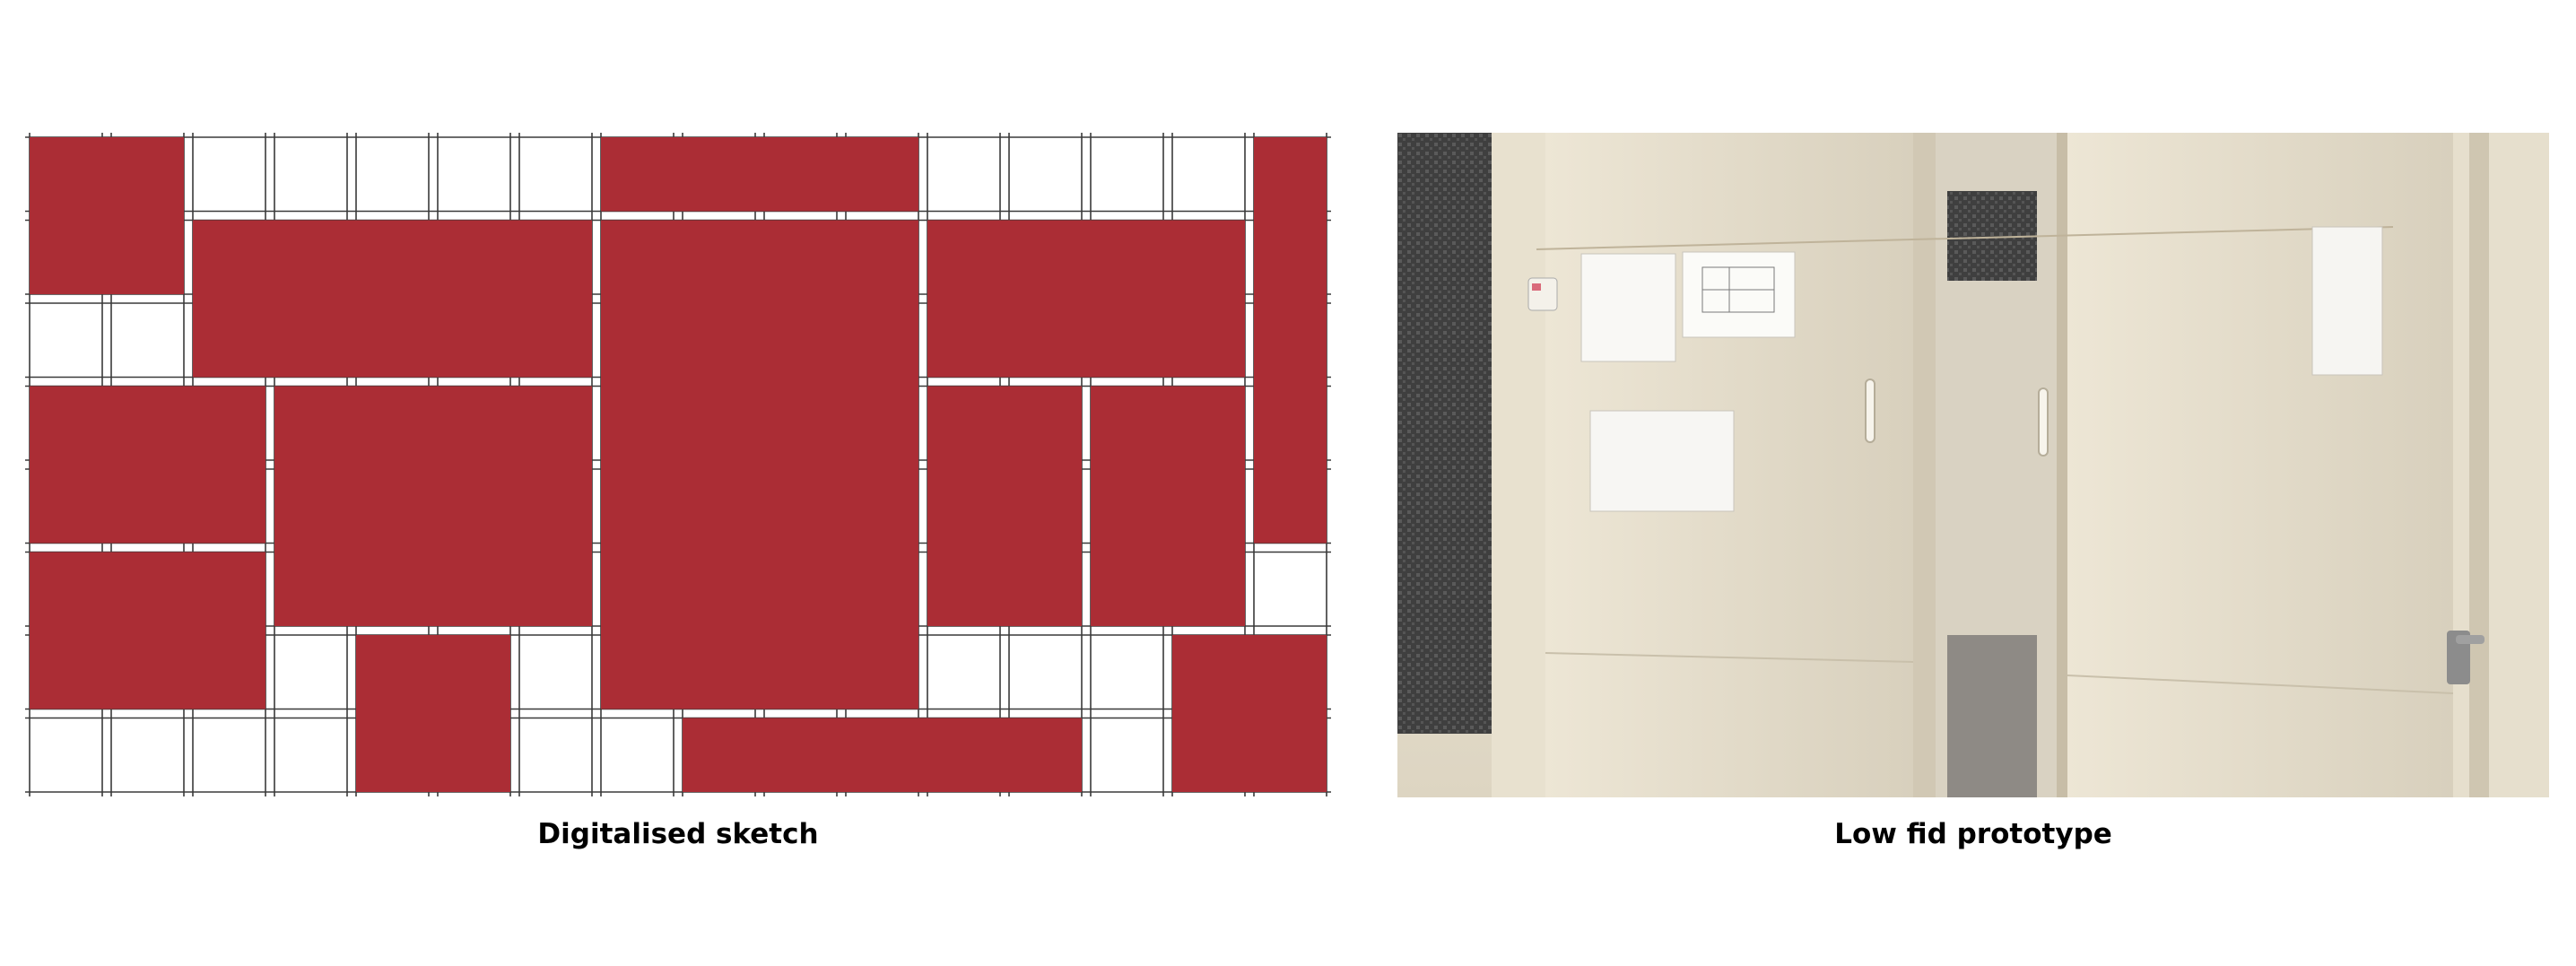  Describe the element at coordinates (678, 834) in the screenshot. I see `caption-digitalised-sketch: Digitalised sketch` at that location.